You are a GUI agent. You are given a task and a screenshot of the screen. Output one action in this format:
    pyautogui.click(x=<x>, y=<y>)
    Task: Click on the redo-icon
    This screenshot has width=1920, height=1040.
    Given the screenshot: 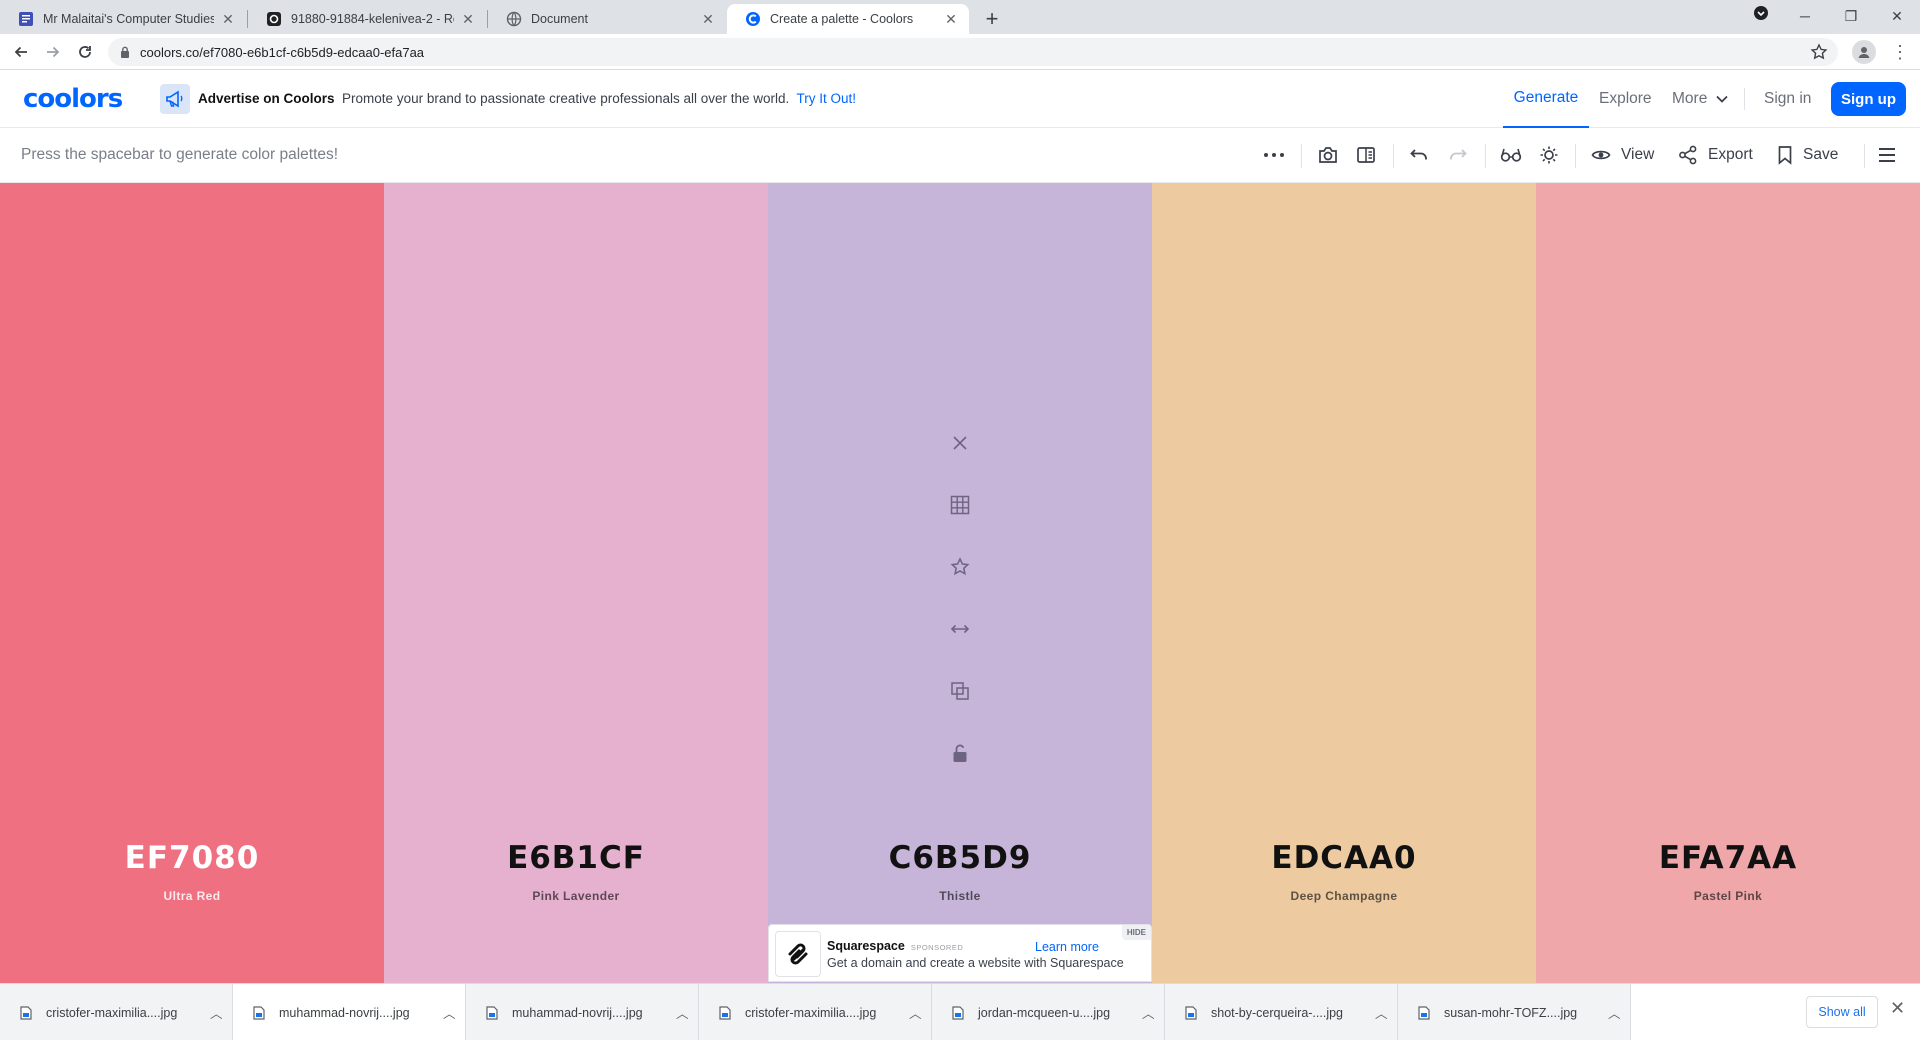 What is the action you would take?
    pyautogui.click(x=1458, y=155)
    